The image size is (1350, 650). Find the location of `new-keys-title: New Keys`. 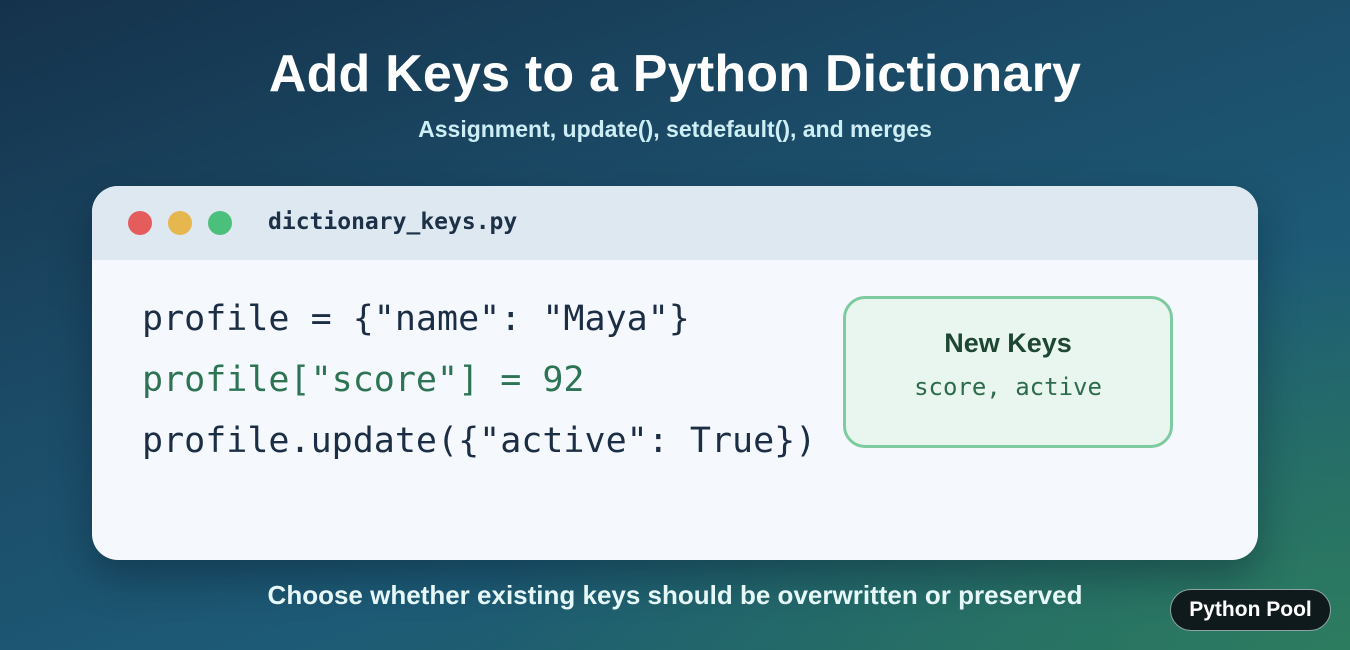

new-keys-title: New Keys is located at coordinates (1008, 343).